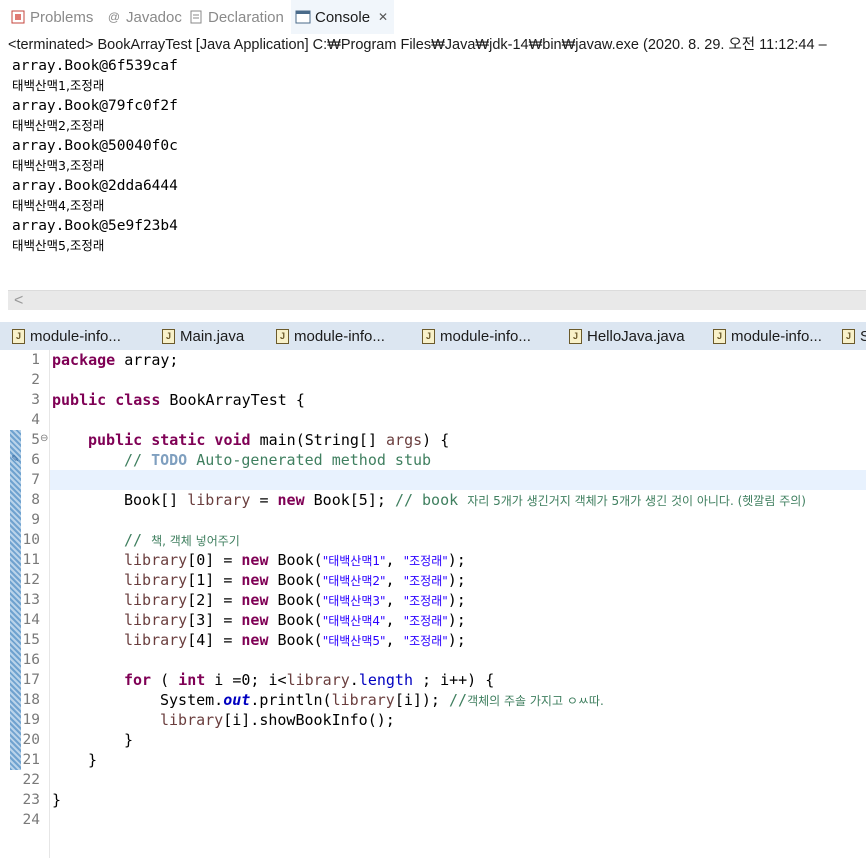 The width and height of the screenshot is (866, 858). Describe the element at coordinates (295, 560) in the screenshot. I see `code-line: library[0] = new Book("태백산맥1", "조정래");` at that location.